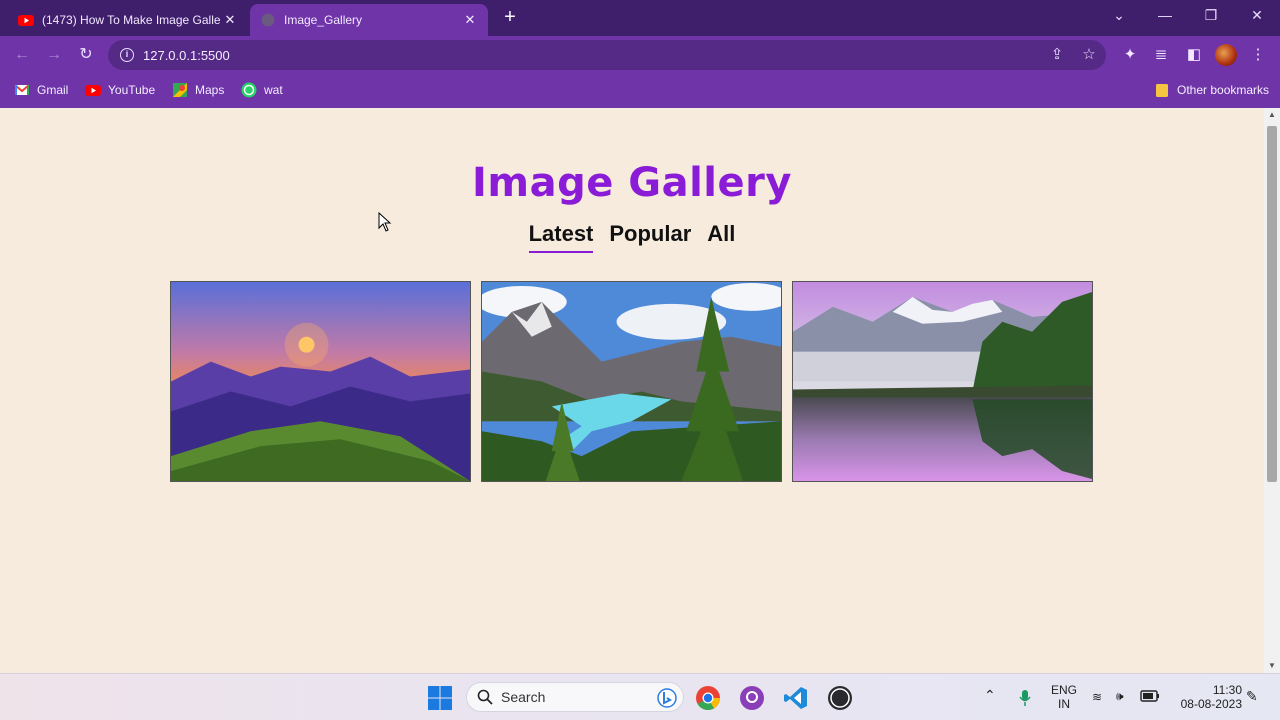  Describe the element at coordinates (561, 237) in the screenshot. I see `filter-latest: Latest` at that location.